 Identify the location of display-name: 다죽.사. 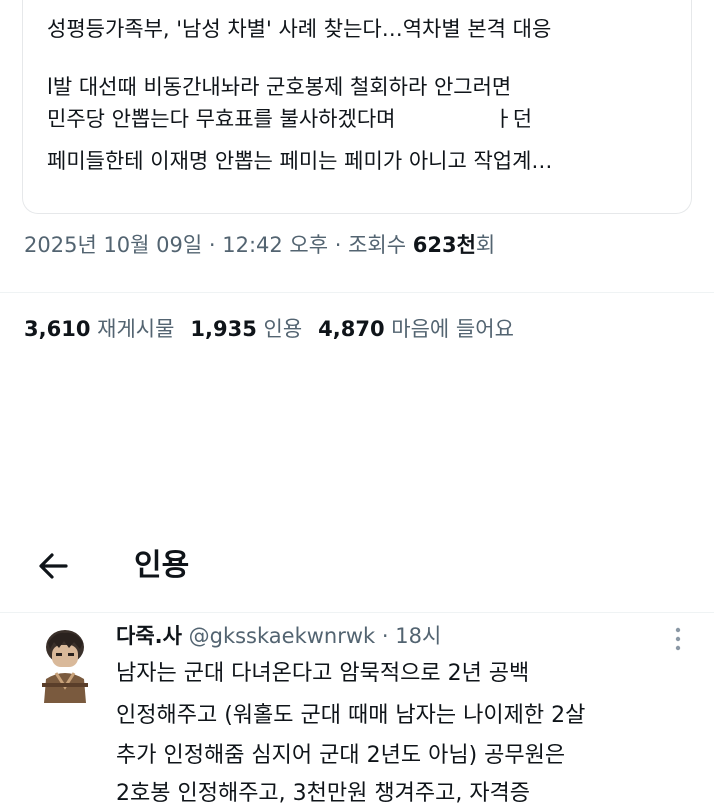
(149, 636).